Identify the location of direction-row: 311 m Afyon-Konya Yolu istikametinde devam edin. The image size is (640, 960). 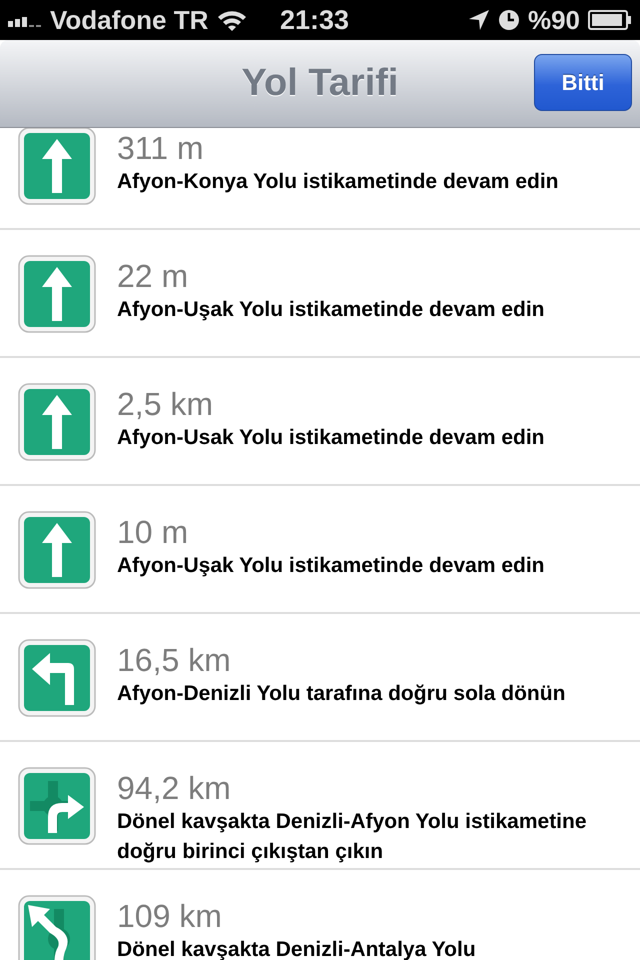
(320, 179).